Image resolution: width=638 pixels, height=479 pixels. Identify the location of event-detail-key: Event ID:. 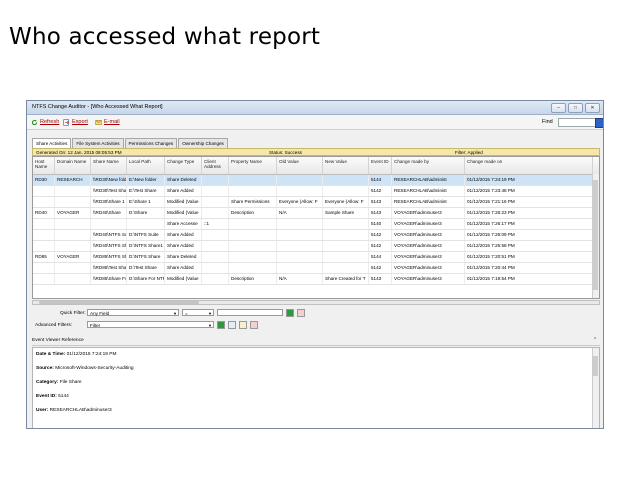
(46, 396).